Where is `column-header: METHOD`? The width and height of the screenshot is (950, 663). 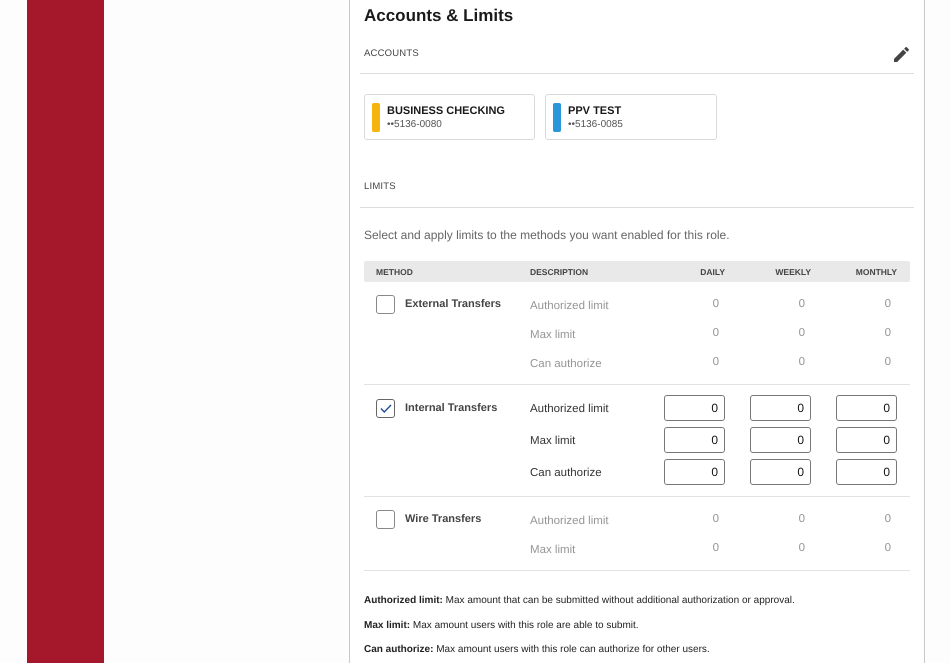 column-header: METHOD is located at coordinates (394, 272).